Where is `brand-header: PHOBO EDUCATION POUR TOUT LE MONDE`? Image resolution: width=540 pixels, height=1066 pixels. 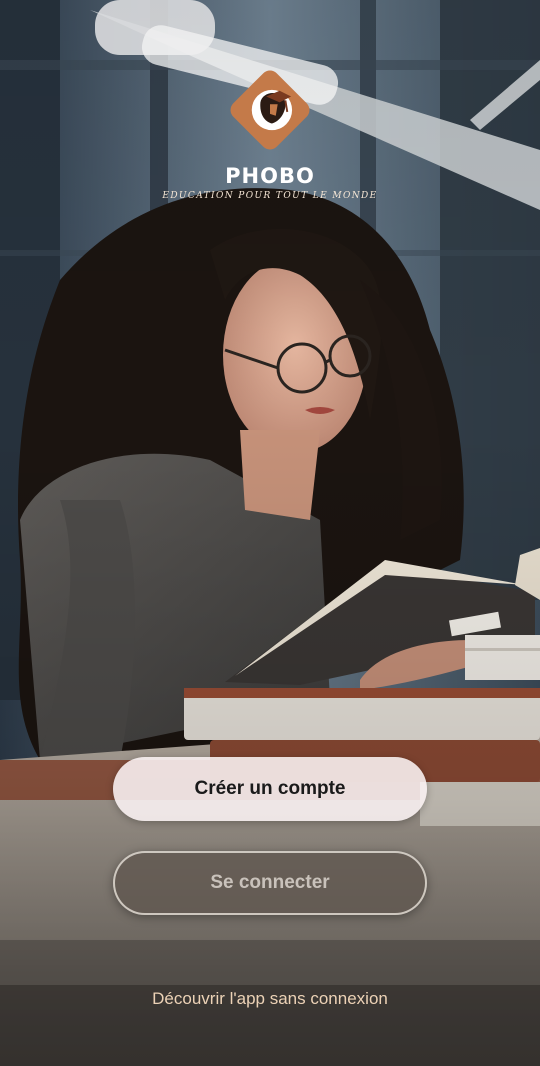
brand-header: PHOBO EDUCATION POUR TOUT LE MONDE is located at coordinates (270, 131).